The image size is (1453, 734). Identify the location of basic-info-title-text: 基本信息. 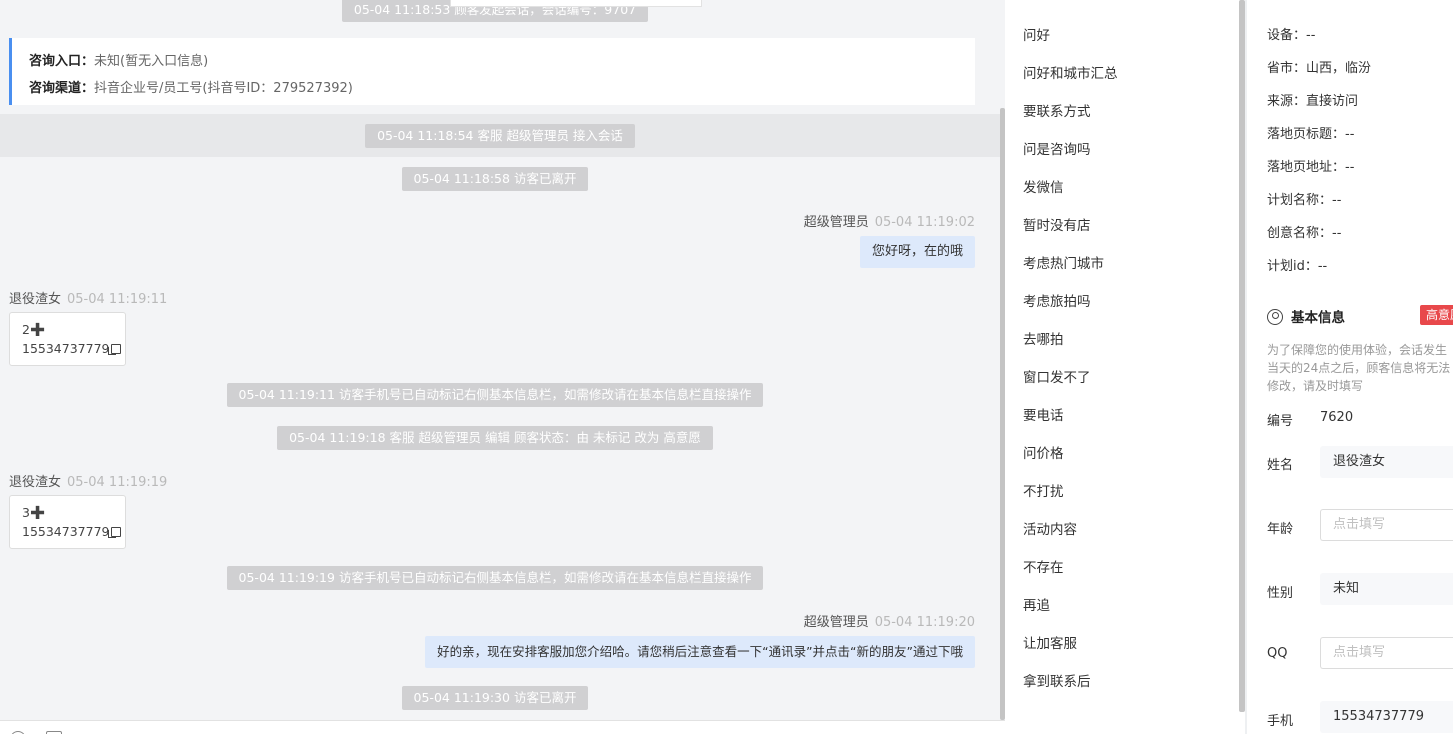
(1318, 318).